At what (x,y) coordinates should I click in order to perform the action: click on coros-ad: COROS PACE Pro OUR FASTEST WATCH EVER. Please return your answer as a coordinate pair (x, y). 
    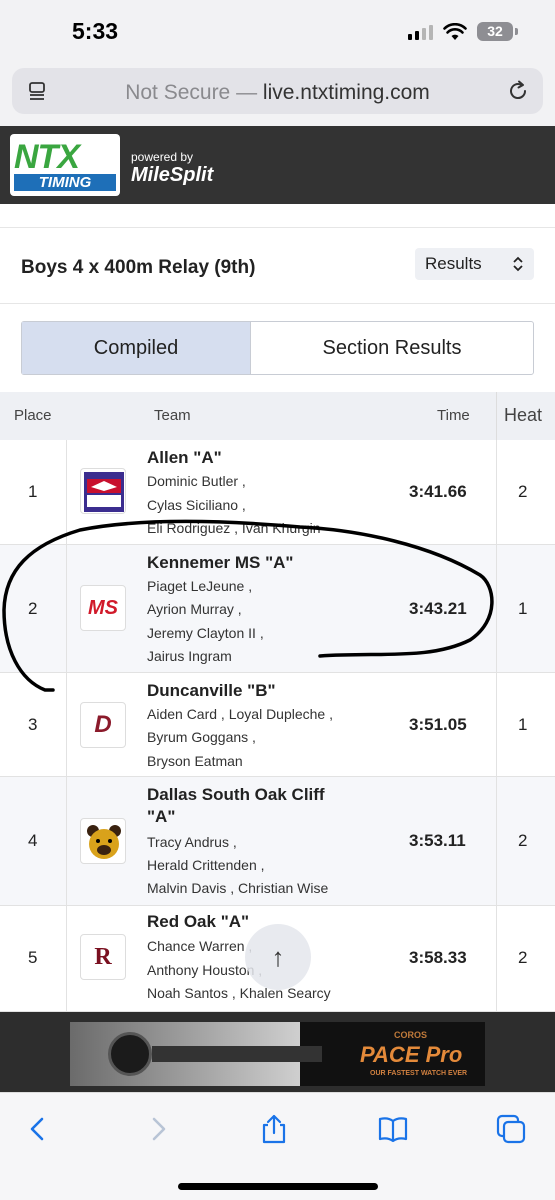
    Looking at the image, I should click on (277, 1054).